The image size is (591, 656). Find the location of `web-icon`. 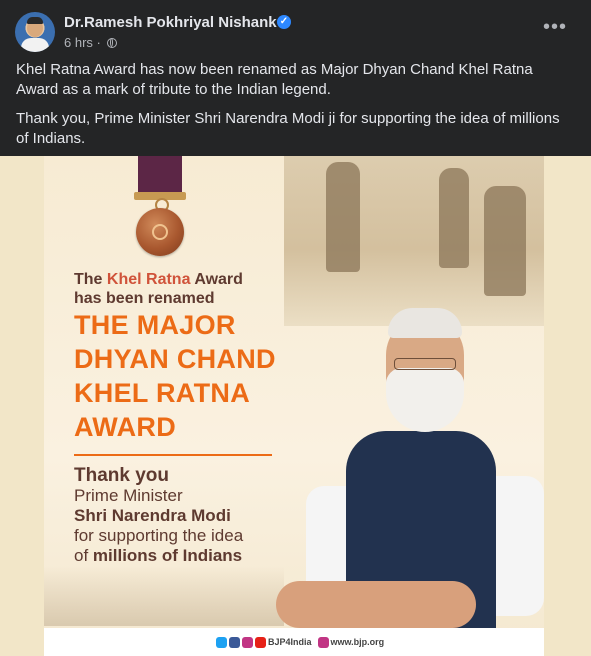

web-icon is located at coordinates (323, 642).